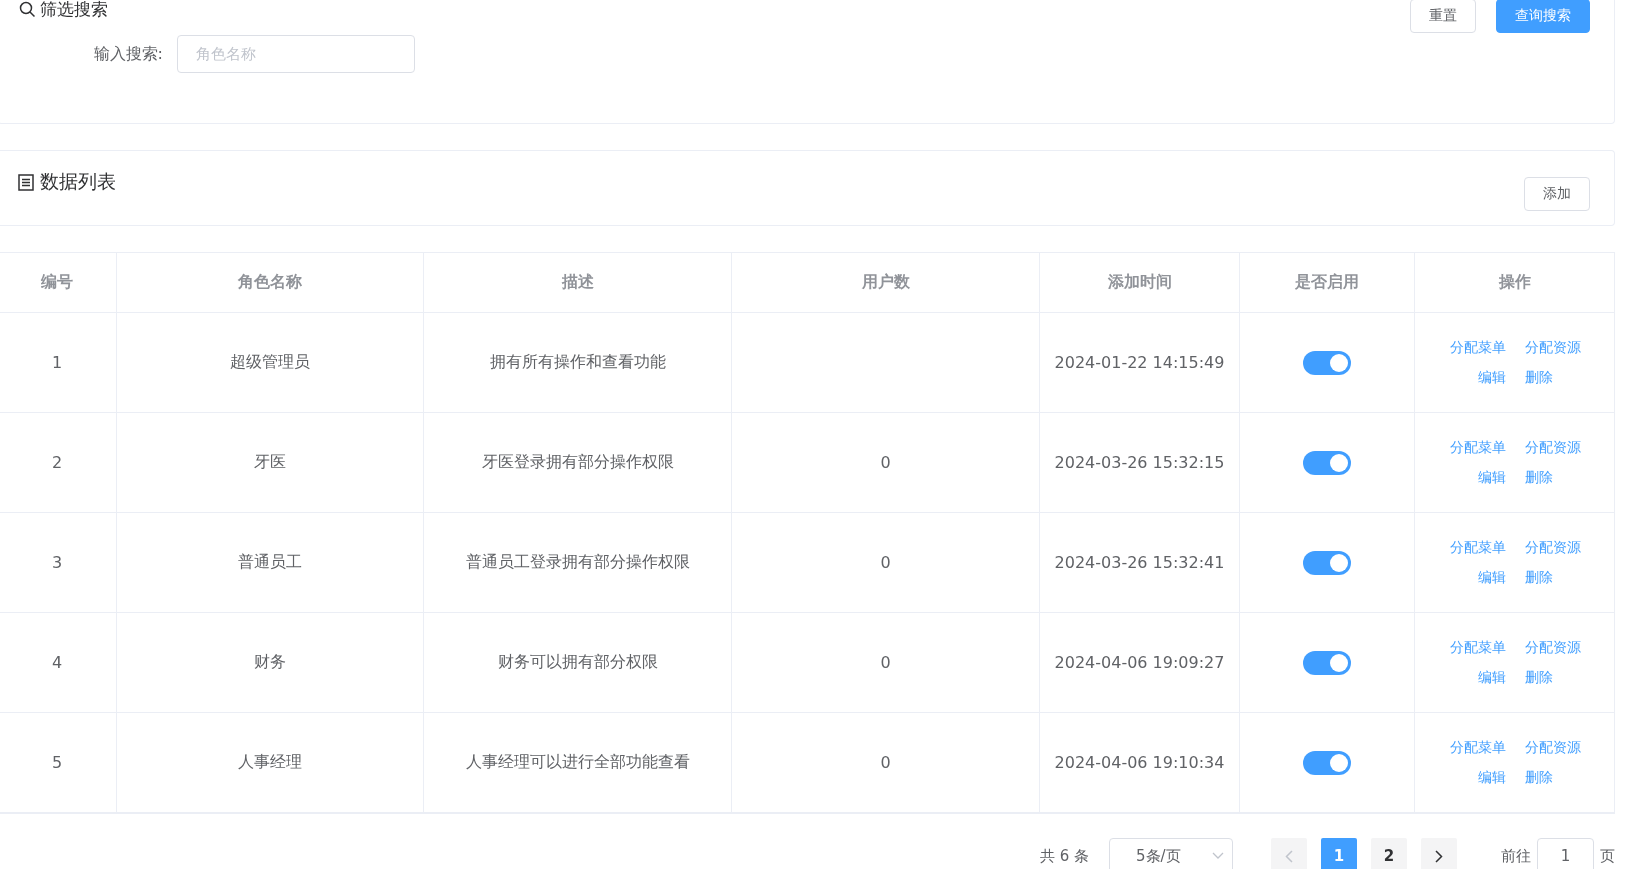 This screenshot has height=869, width=1635. Describe the element at coordinates (578, 362) in the screenshot. I see `table-cell: 拥有所有操作和查看功能` at that location.